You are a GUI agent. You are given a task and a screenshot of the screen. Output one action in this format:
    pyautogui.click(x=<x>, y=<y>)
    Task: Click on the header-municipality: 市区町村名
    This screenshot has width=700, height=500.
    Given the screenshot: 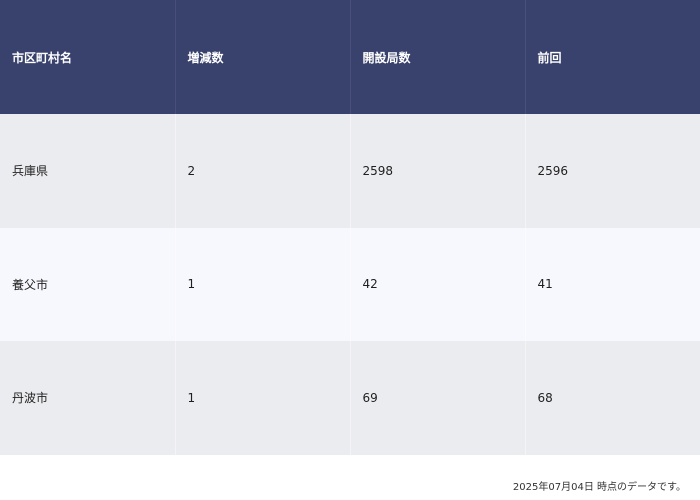 What is the action you would take?
    pyautogui.click(x=88, y=57)
    